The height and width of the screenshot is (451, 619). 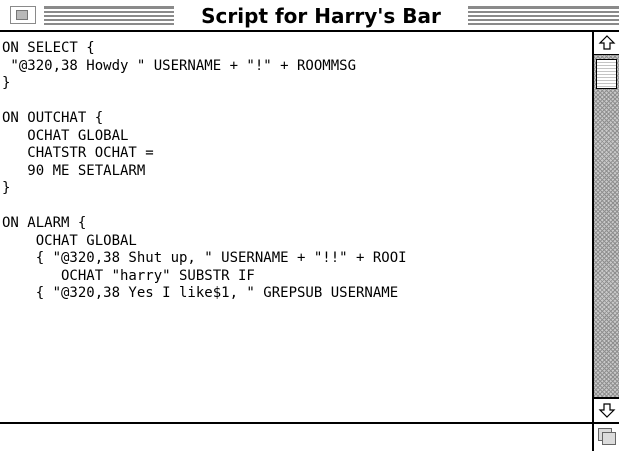 I want to click on window-title: Script for Harry's Bar, so click(x=321, y=16).